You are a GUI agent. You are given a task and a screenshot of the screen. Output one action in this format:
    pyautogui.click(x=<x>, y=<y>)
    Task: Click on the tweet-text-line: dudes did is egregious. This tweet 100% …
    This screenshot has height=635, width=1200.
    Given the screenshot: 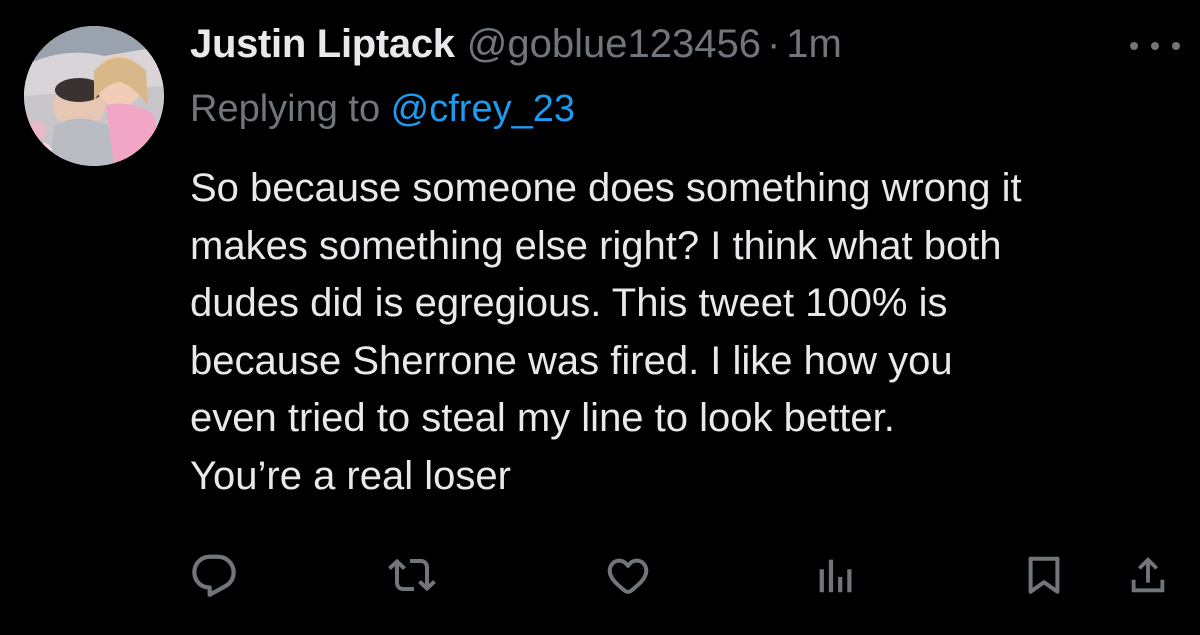 What is the action you would take?
    pyautogui.click(x=569, y=303)
    